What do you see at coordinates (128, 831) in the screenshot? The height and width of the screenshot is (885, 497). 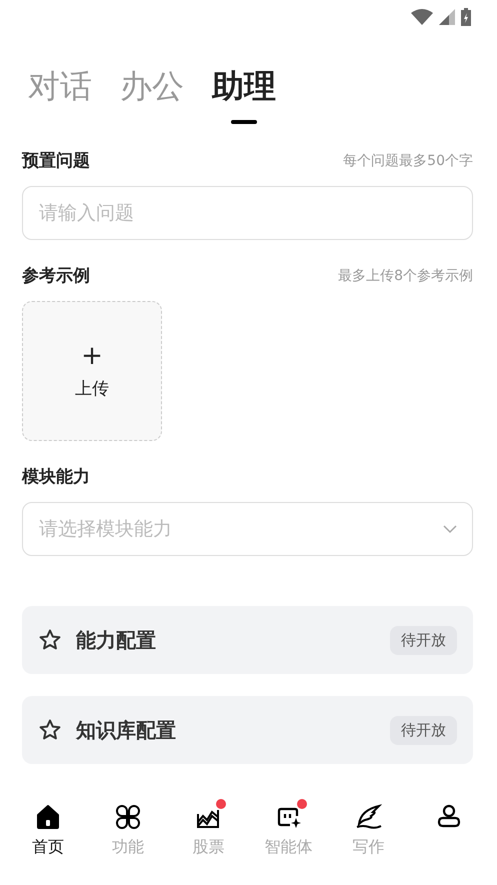 I see `nav-item: 功能` at bounding box center [128, 831].